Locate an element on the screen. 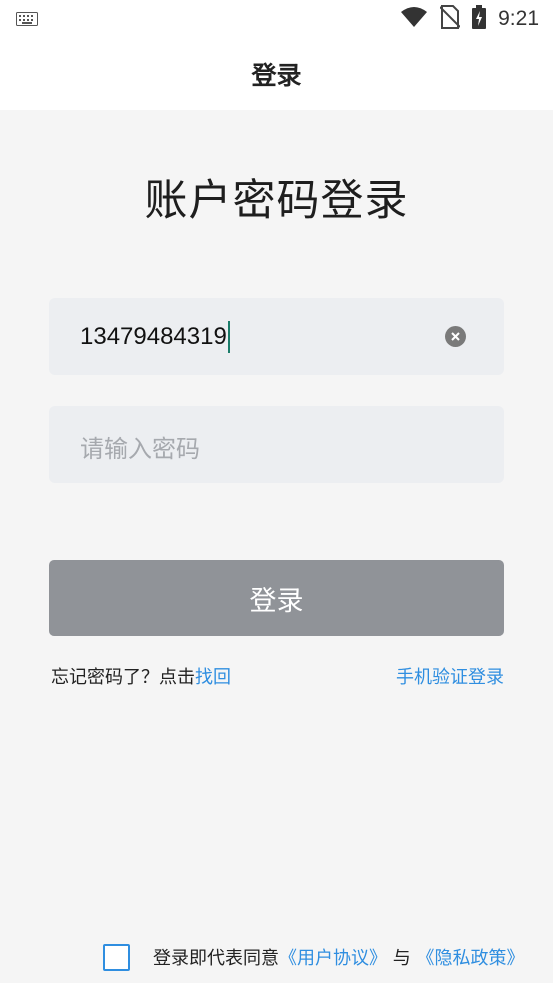 The width and height of the screenshot is (553, 983). header: 登录 is located at coordinates (276, 74).